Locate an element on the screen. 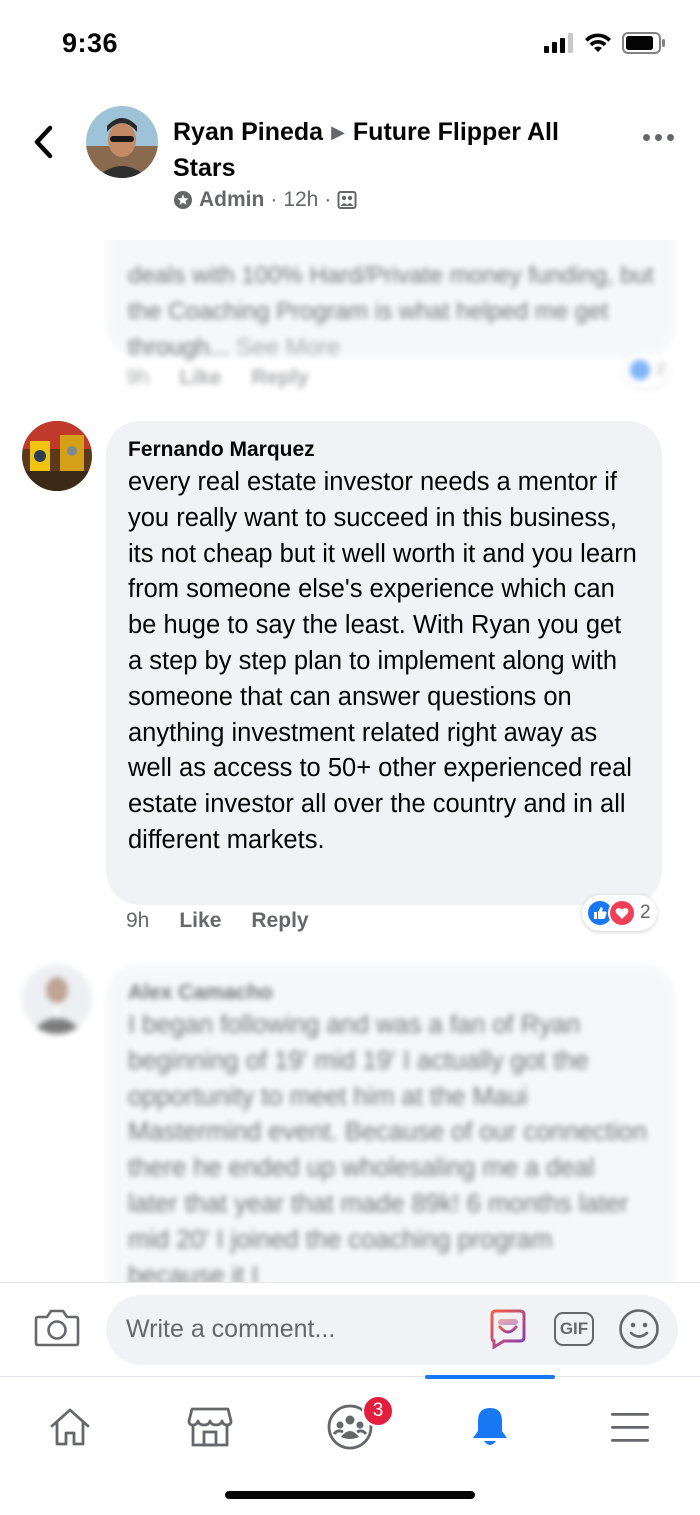  see-more-link: See More is located at coordinates (288, 347).